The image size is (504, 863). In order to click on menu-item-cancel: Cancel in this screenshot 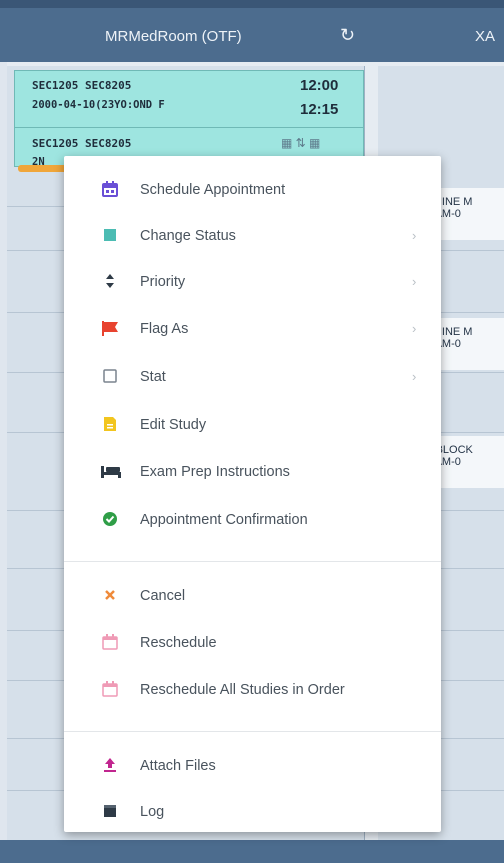, I will do `click(252, 598)`.